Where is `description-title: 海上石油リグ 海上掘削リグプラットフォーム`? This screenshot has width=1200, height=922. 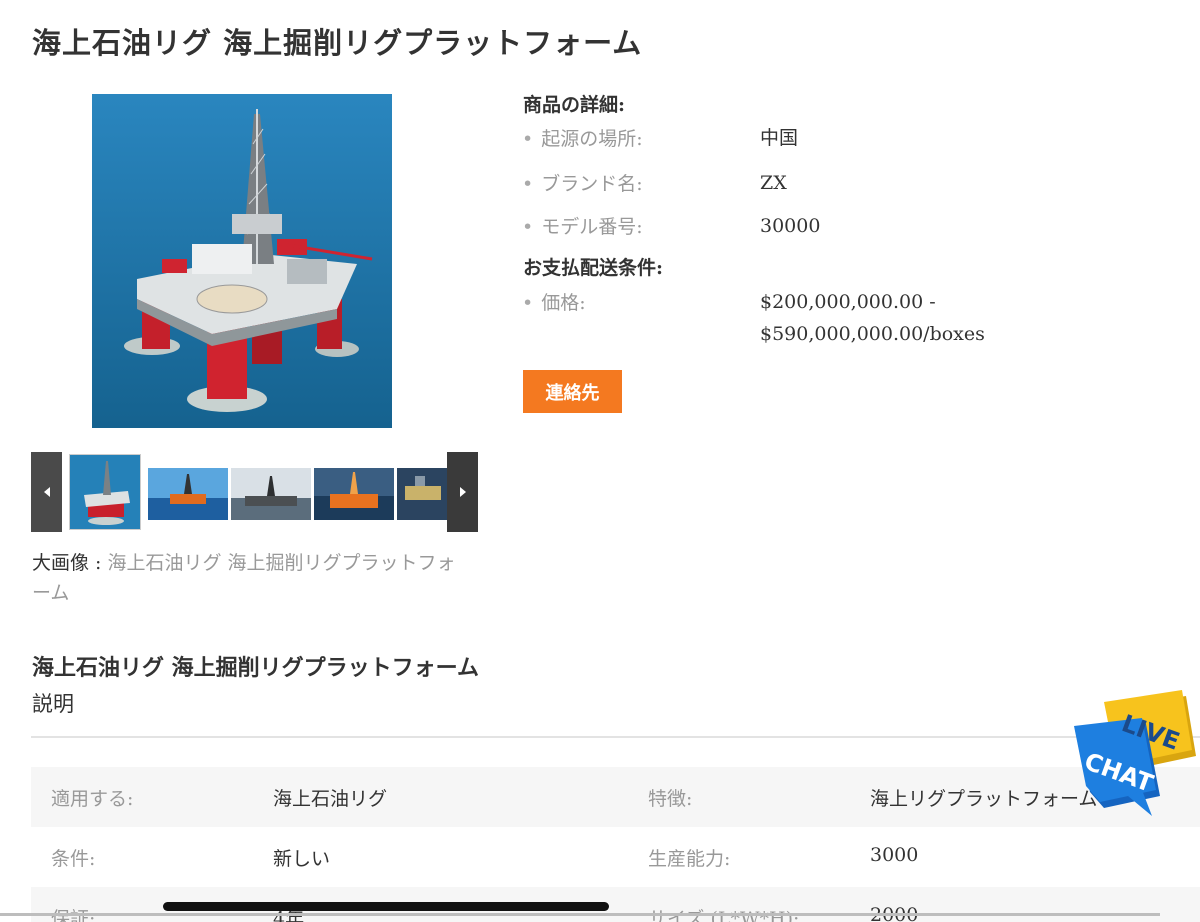 description-title: 海上石油リグ 海上掘削リグプラットフォーム is located at coordinates (256, 668).